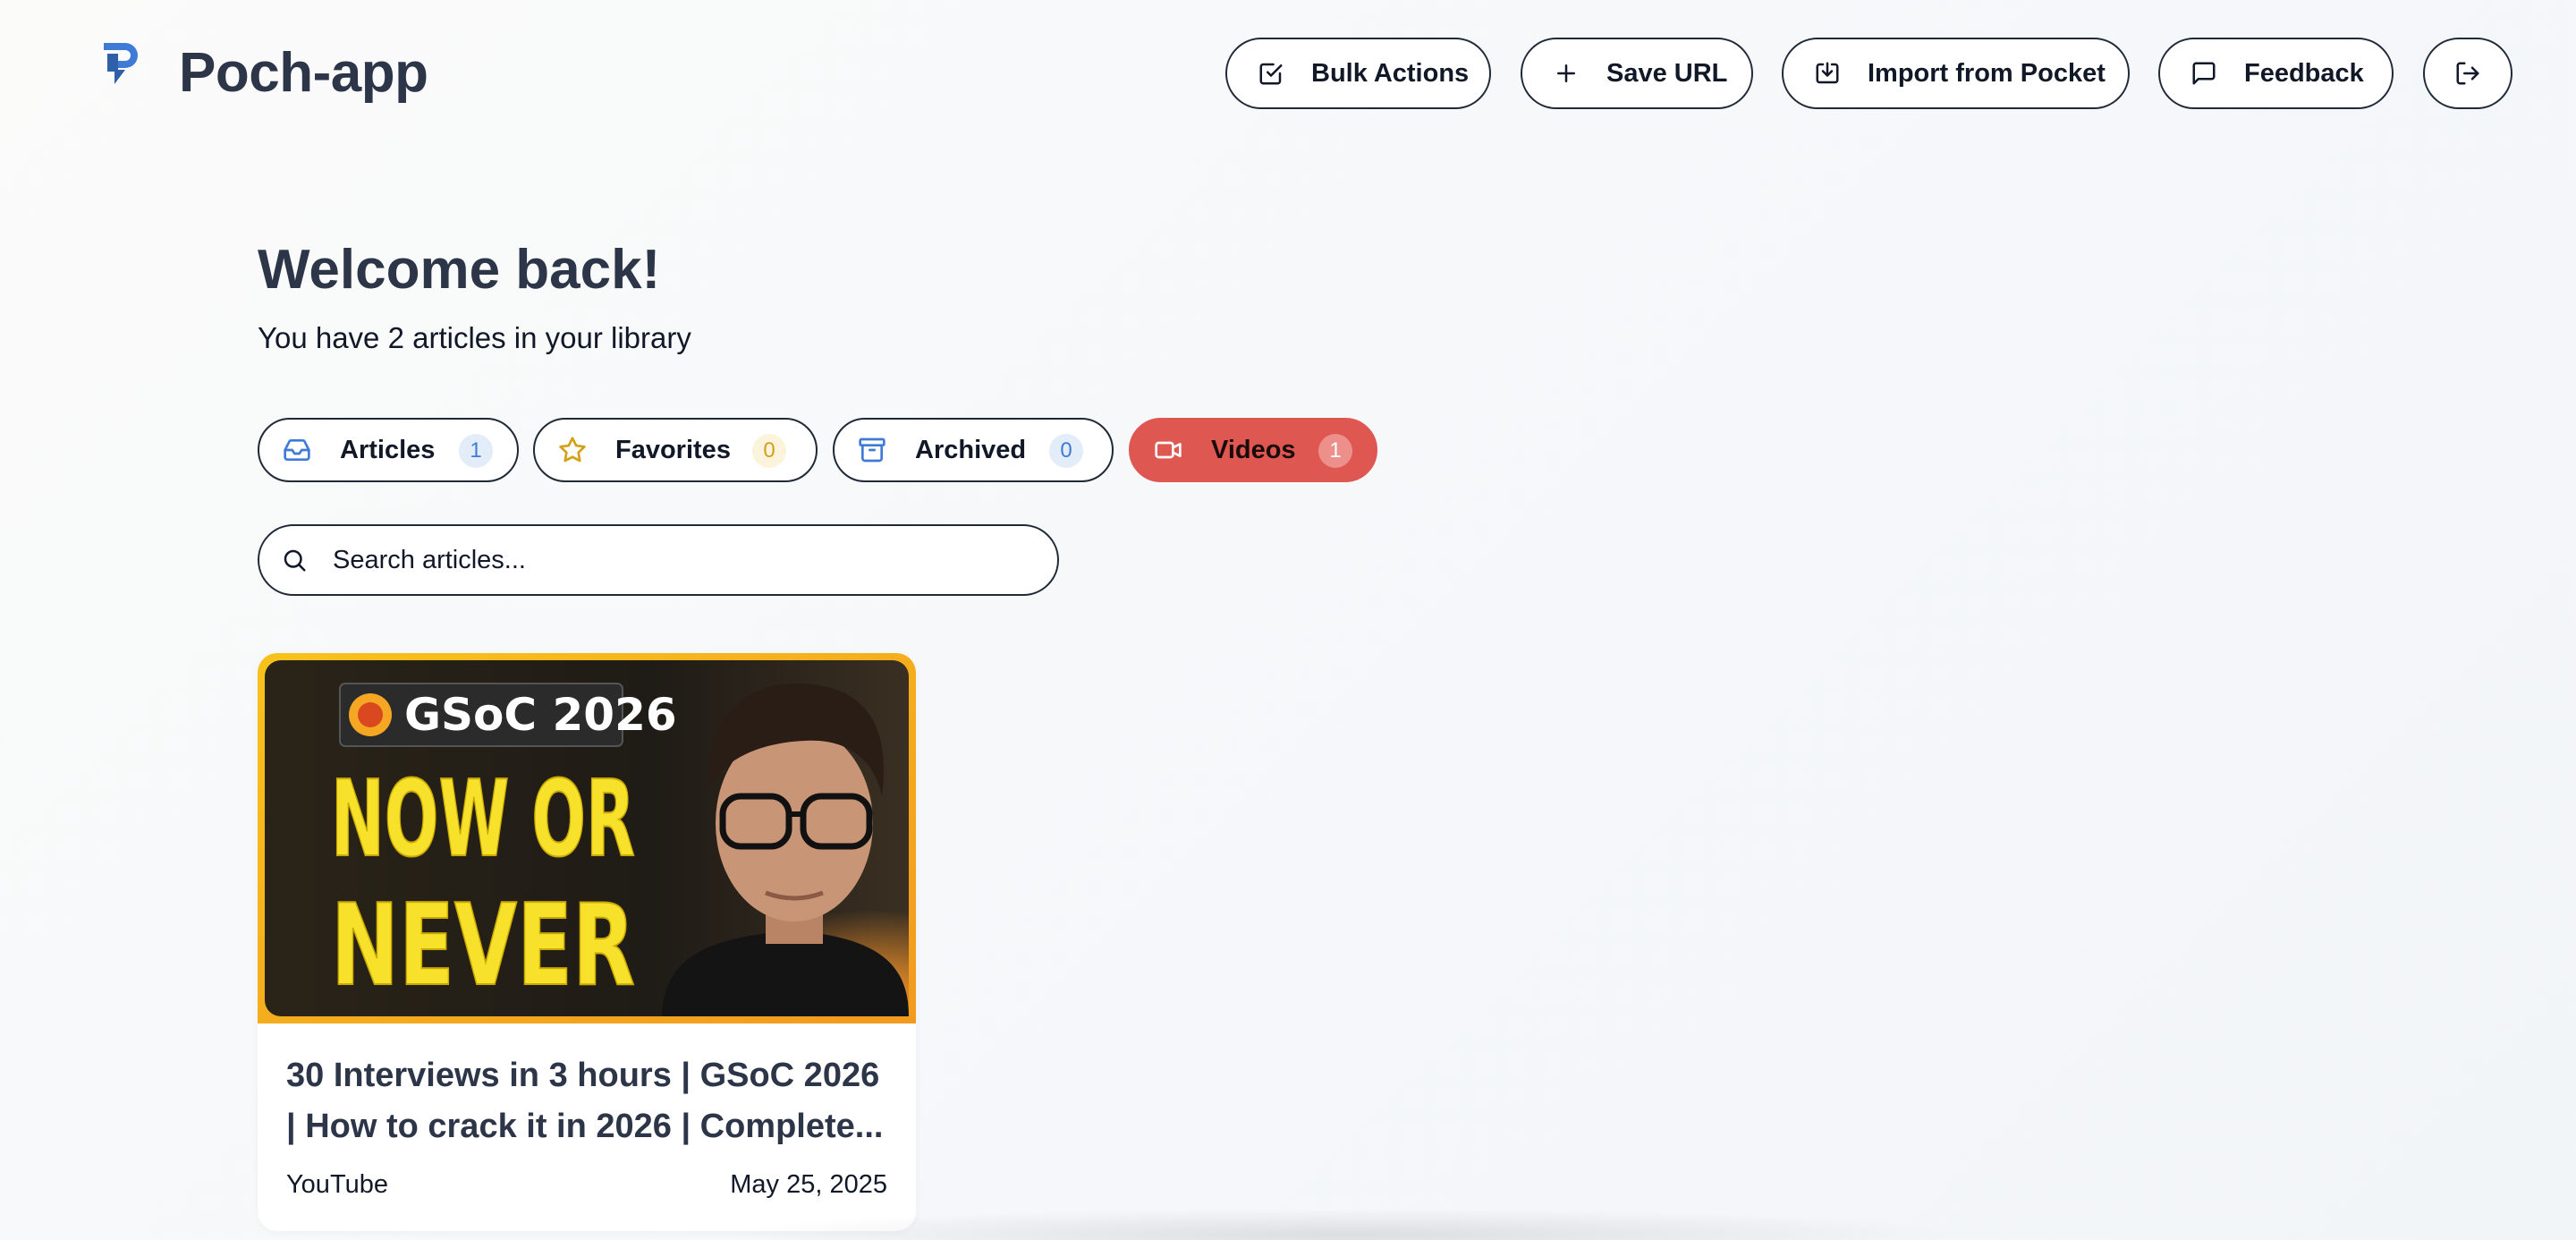 Image resolution: width=2576 pixels, height=1240 pixels. I want to click on download-icon, so click(1827, 73).